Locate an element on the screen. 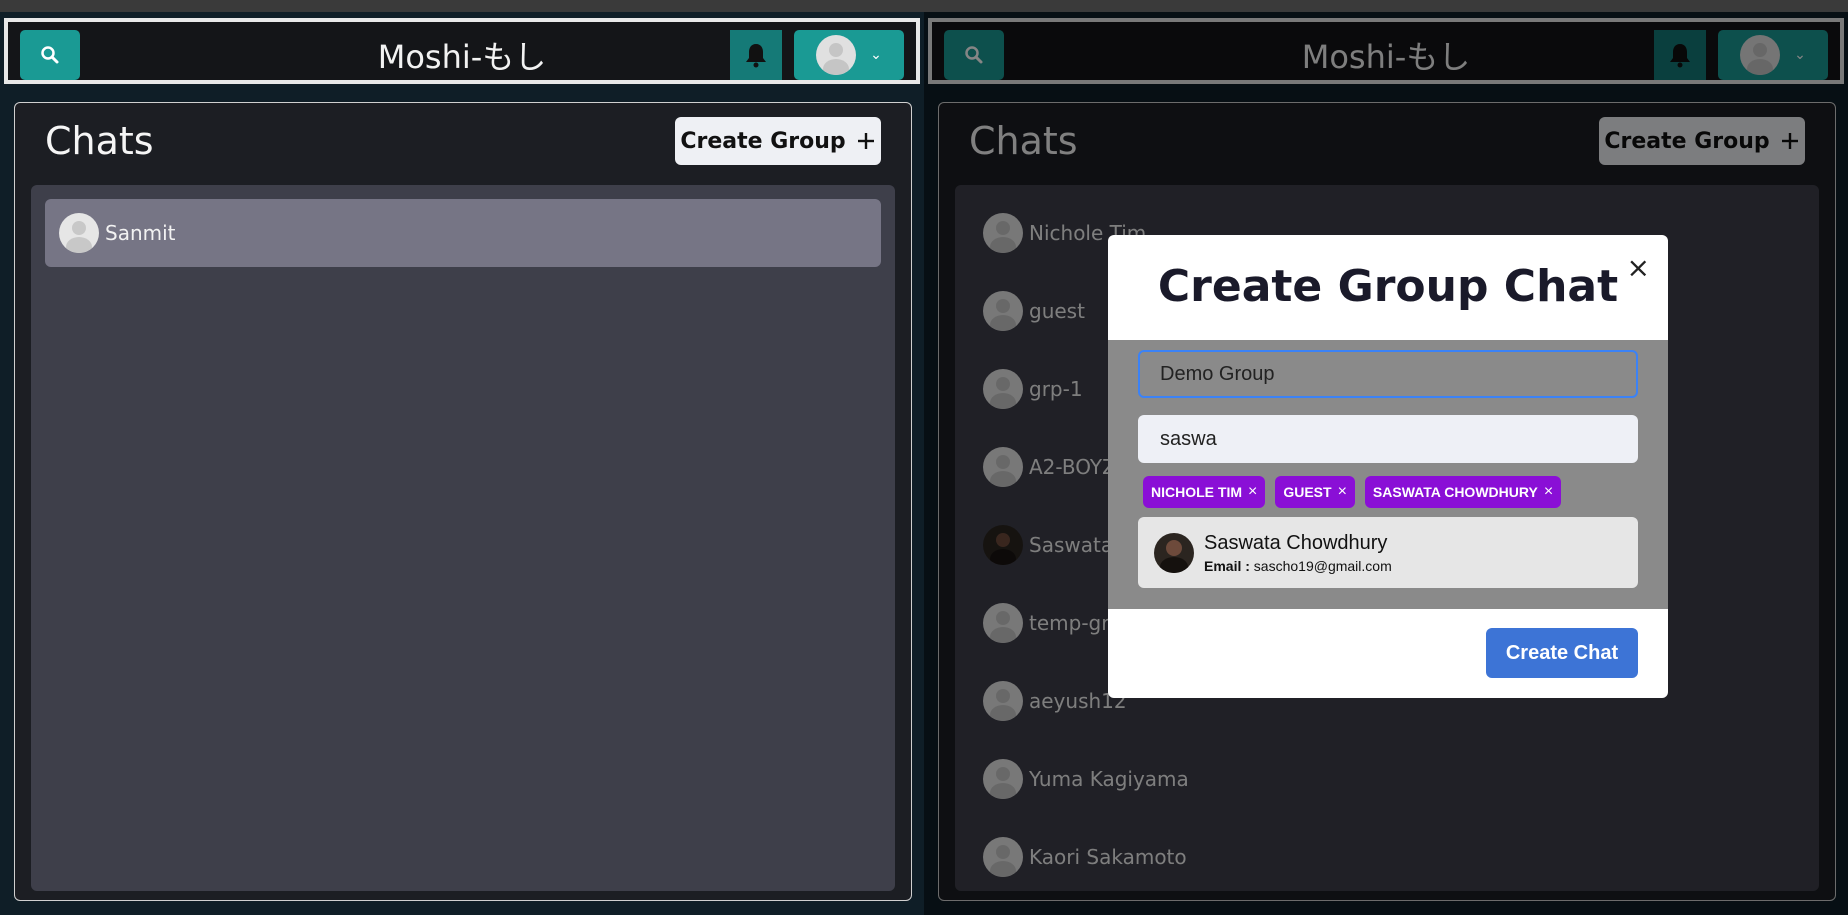 The height and width of the screenshot is (915, 1848). add-users-search-input: saswa is located at coordinates (1388, 439).